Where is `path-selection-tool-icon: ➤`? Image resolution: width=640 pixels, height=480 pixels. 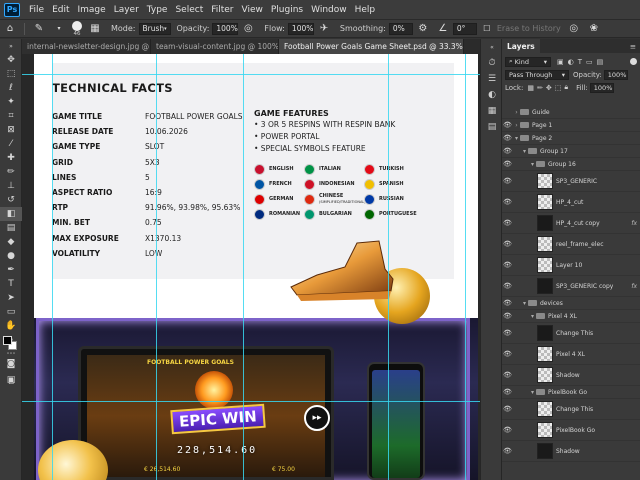
path-selection-tool-icon: ➤ is located at coordinates (11, 298).